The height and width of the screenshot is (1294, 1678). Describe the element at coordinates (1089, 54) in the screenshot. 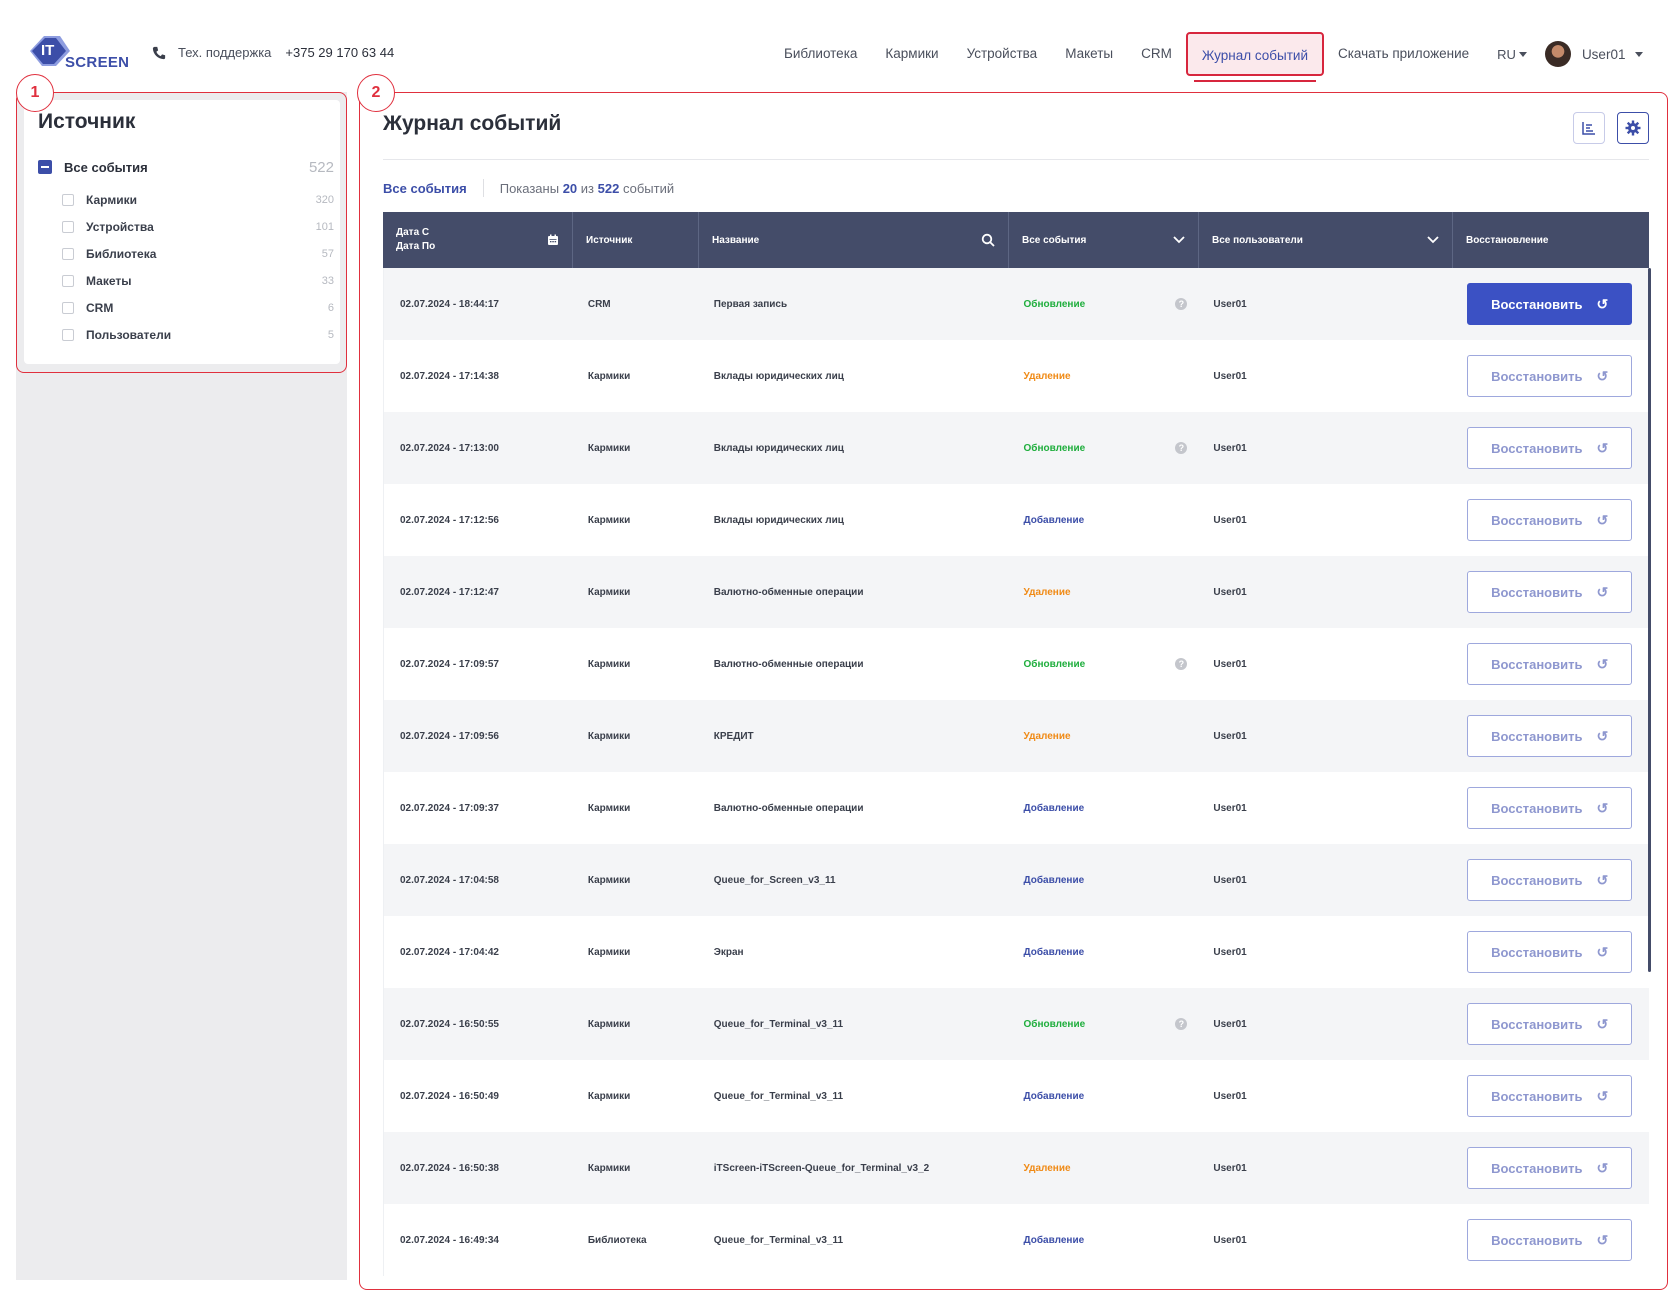

I see `nav-layouts: Макеты` at that location.